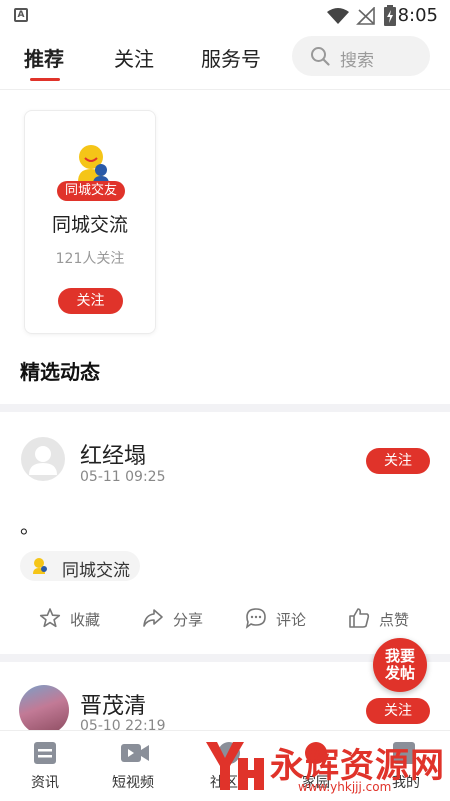 The image size is (450, 801). I want to click on share-icon, so click(153, 618).